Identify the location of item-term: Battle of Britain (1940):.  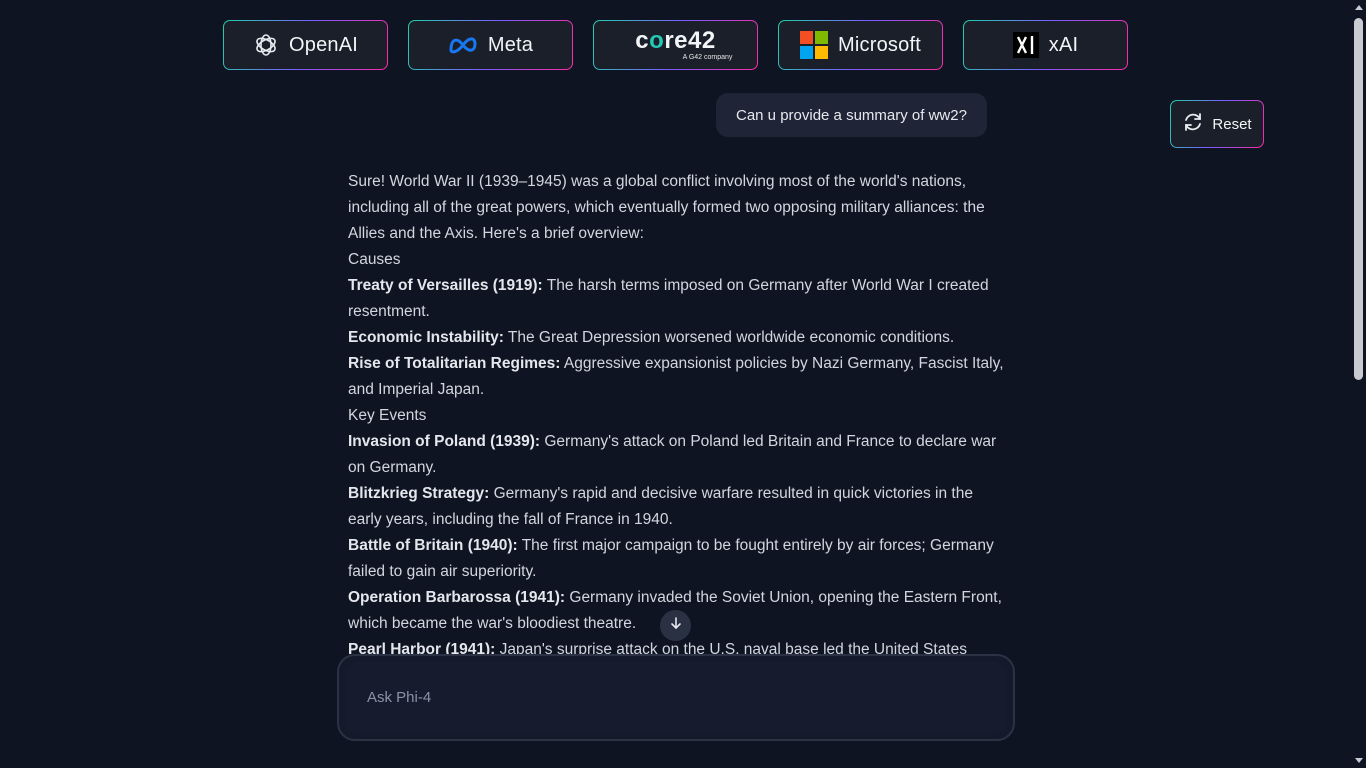
(433, 545).